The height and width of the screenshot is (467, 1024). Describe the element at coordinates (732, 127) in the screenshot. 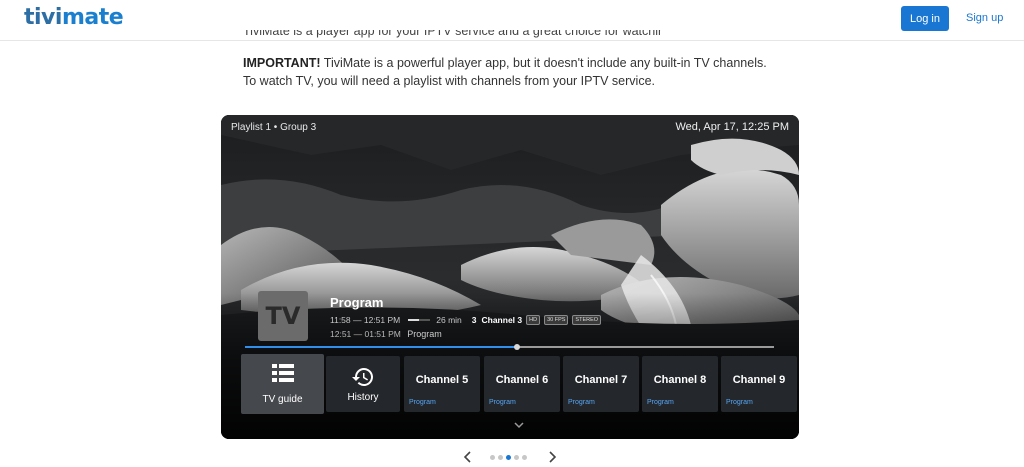

I see `date-time: Wed, Apr 17, 12:25 PM` at that location.